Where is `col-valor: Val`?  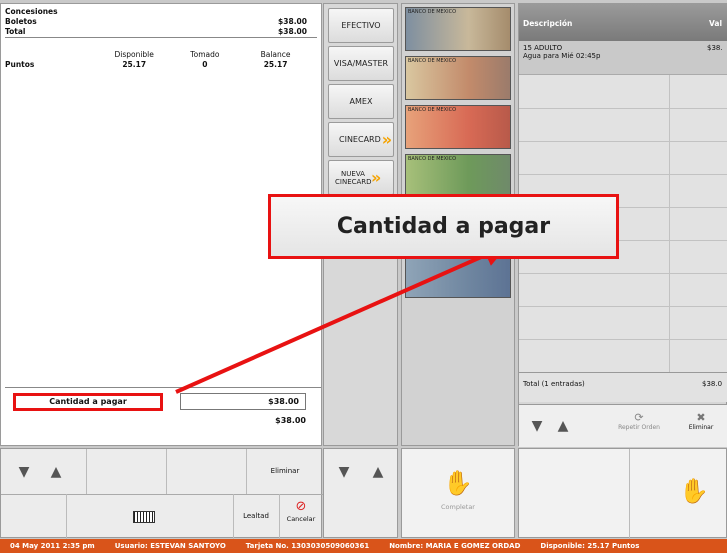 col-valor: Val is located at coordinates (716, 23).